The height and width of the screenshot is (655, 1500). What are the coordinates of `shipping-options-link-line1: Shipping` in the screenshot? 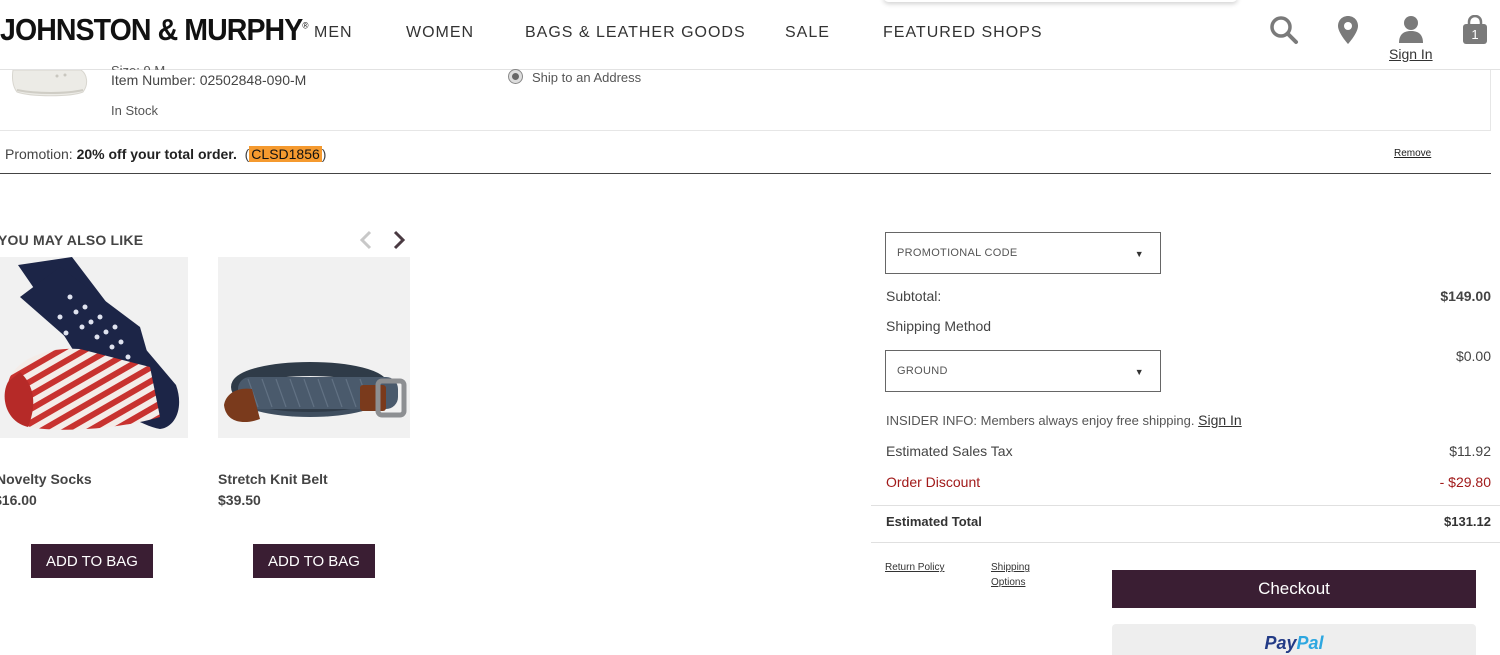 It's located at (1010, 567).